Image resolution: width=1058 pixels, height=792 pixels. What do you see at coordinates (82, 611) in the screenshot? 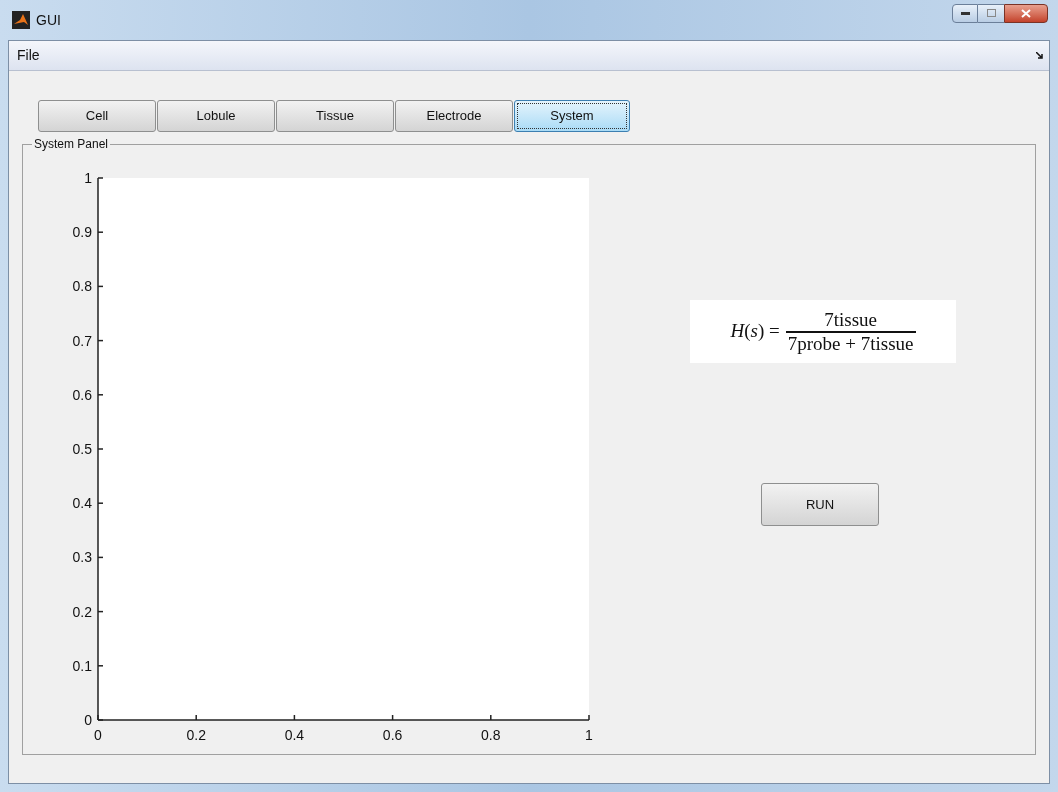
I see `y-tick-label: 0.2` at bounding box center [82, 611].